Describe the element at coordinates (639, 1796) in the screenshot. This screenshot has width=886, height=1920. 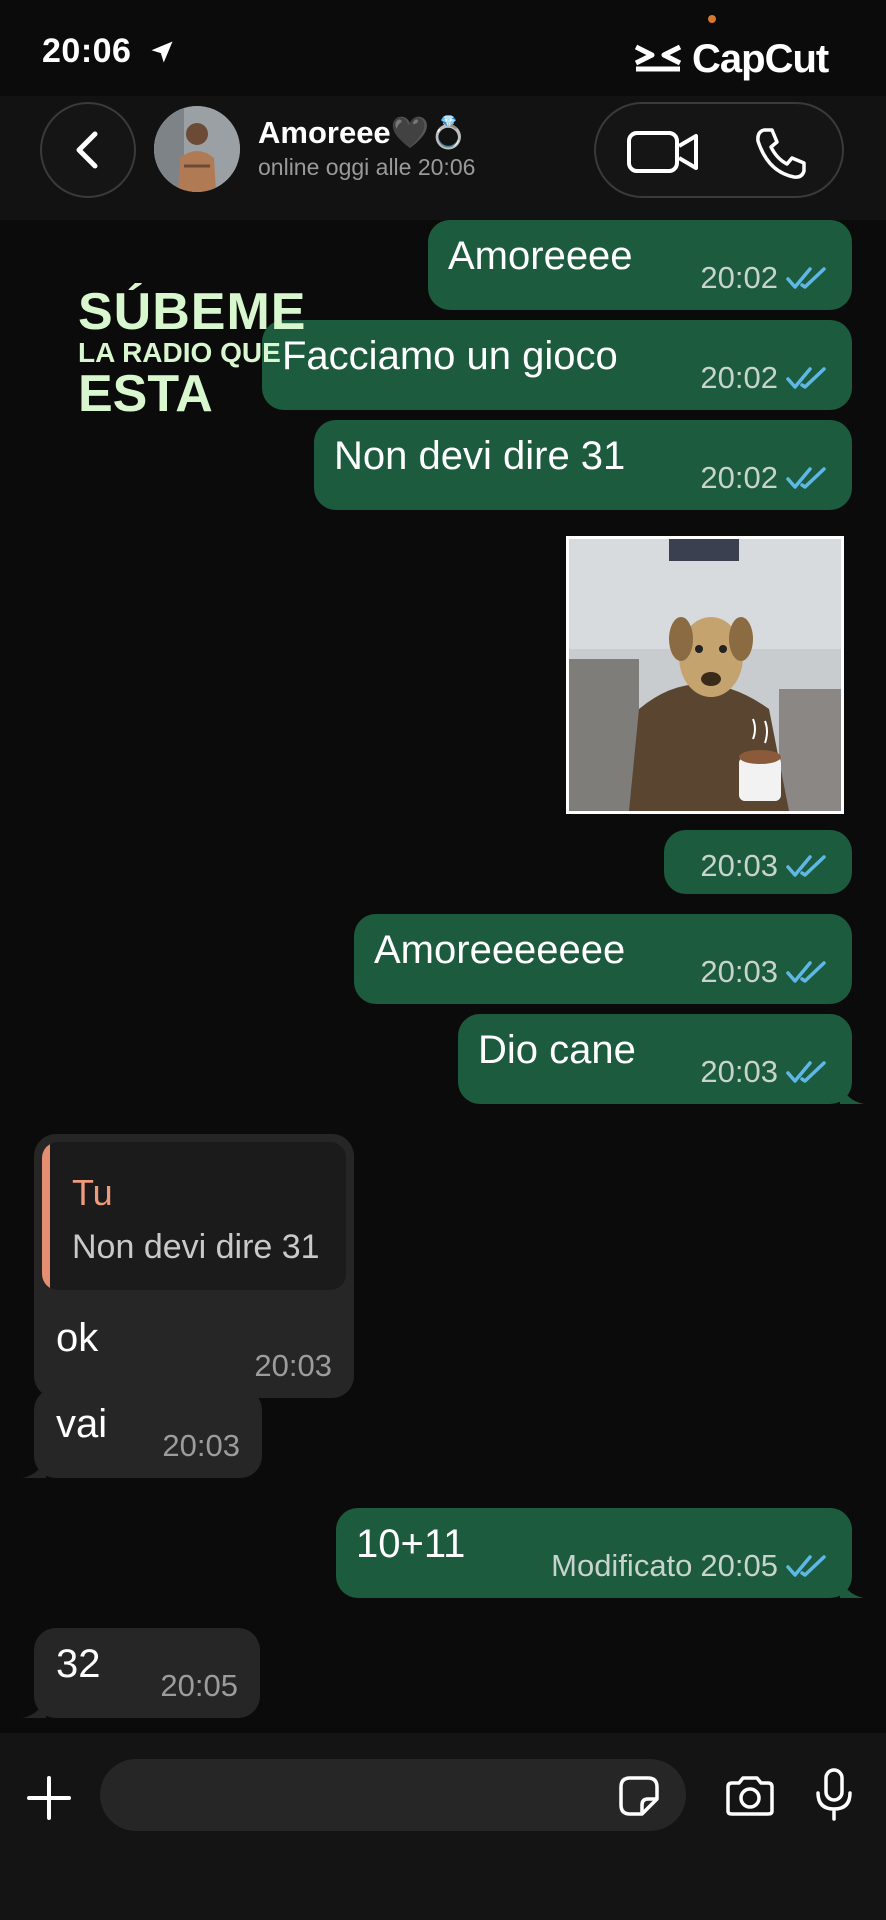
I see `sticker-icon` at that location.